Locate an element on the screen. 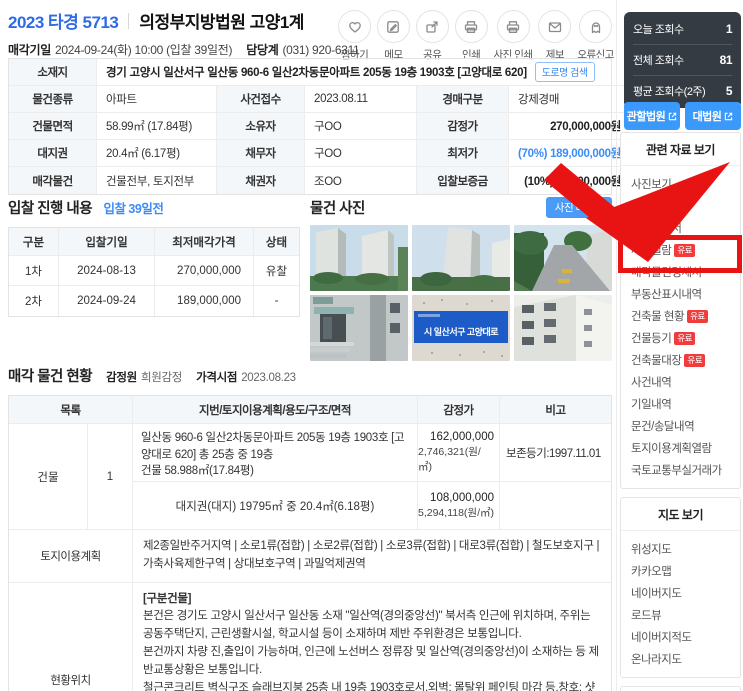 The width and height of the screenshot is (743, 691). table-row: - is located at coordinates (276, 301).